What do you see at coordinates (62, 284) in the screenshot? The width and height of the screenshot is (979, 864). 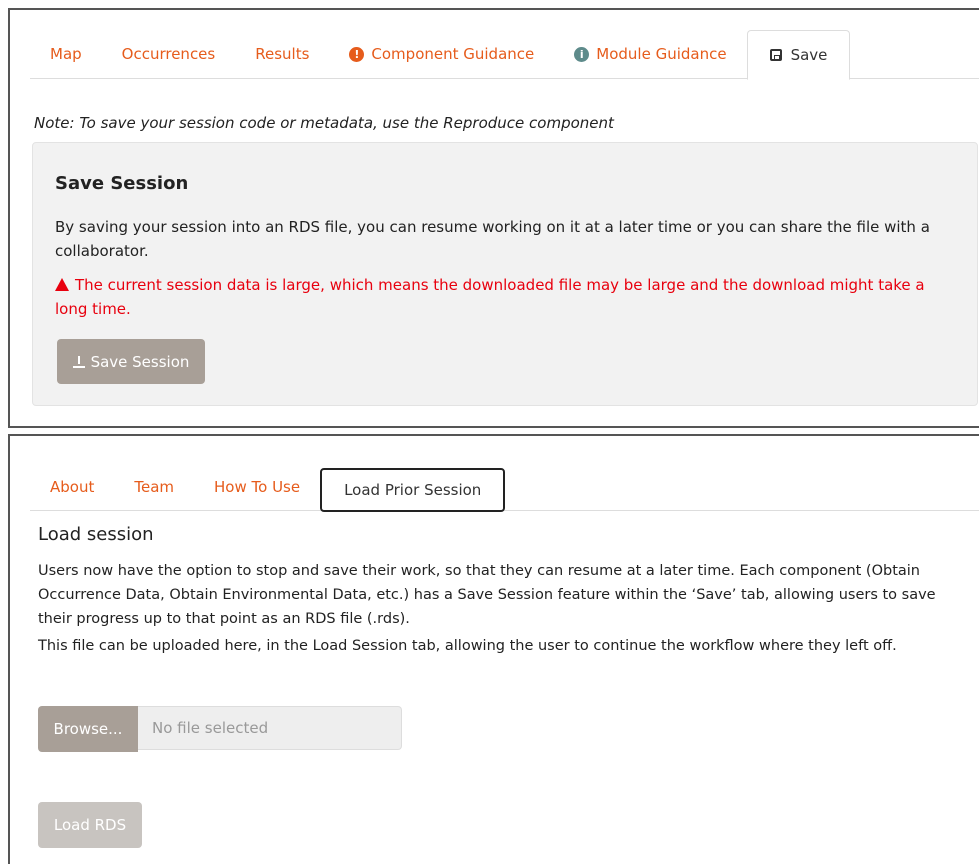 I see `warning-icon` at bounding box center [62, 284].